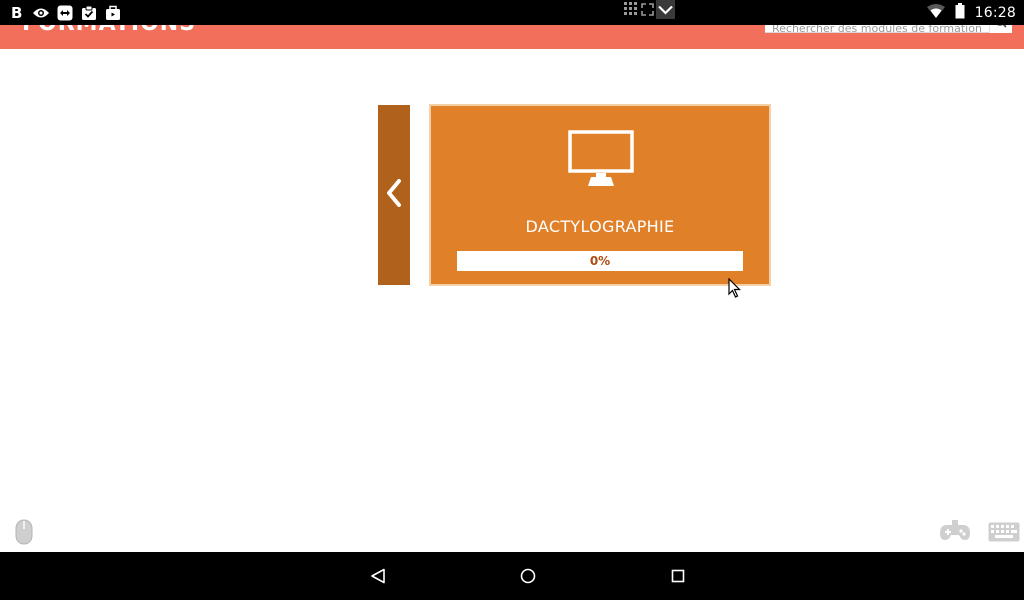 Image resolution: width=1024 pixels, height=600 pixels. What do you see at coordinates (935, 12) in the screenshot?
I see `wifi-icon` at bounding box center [935, 12].